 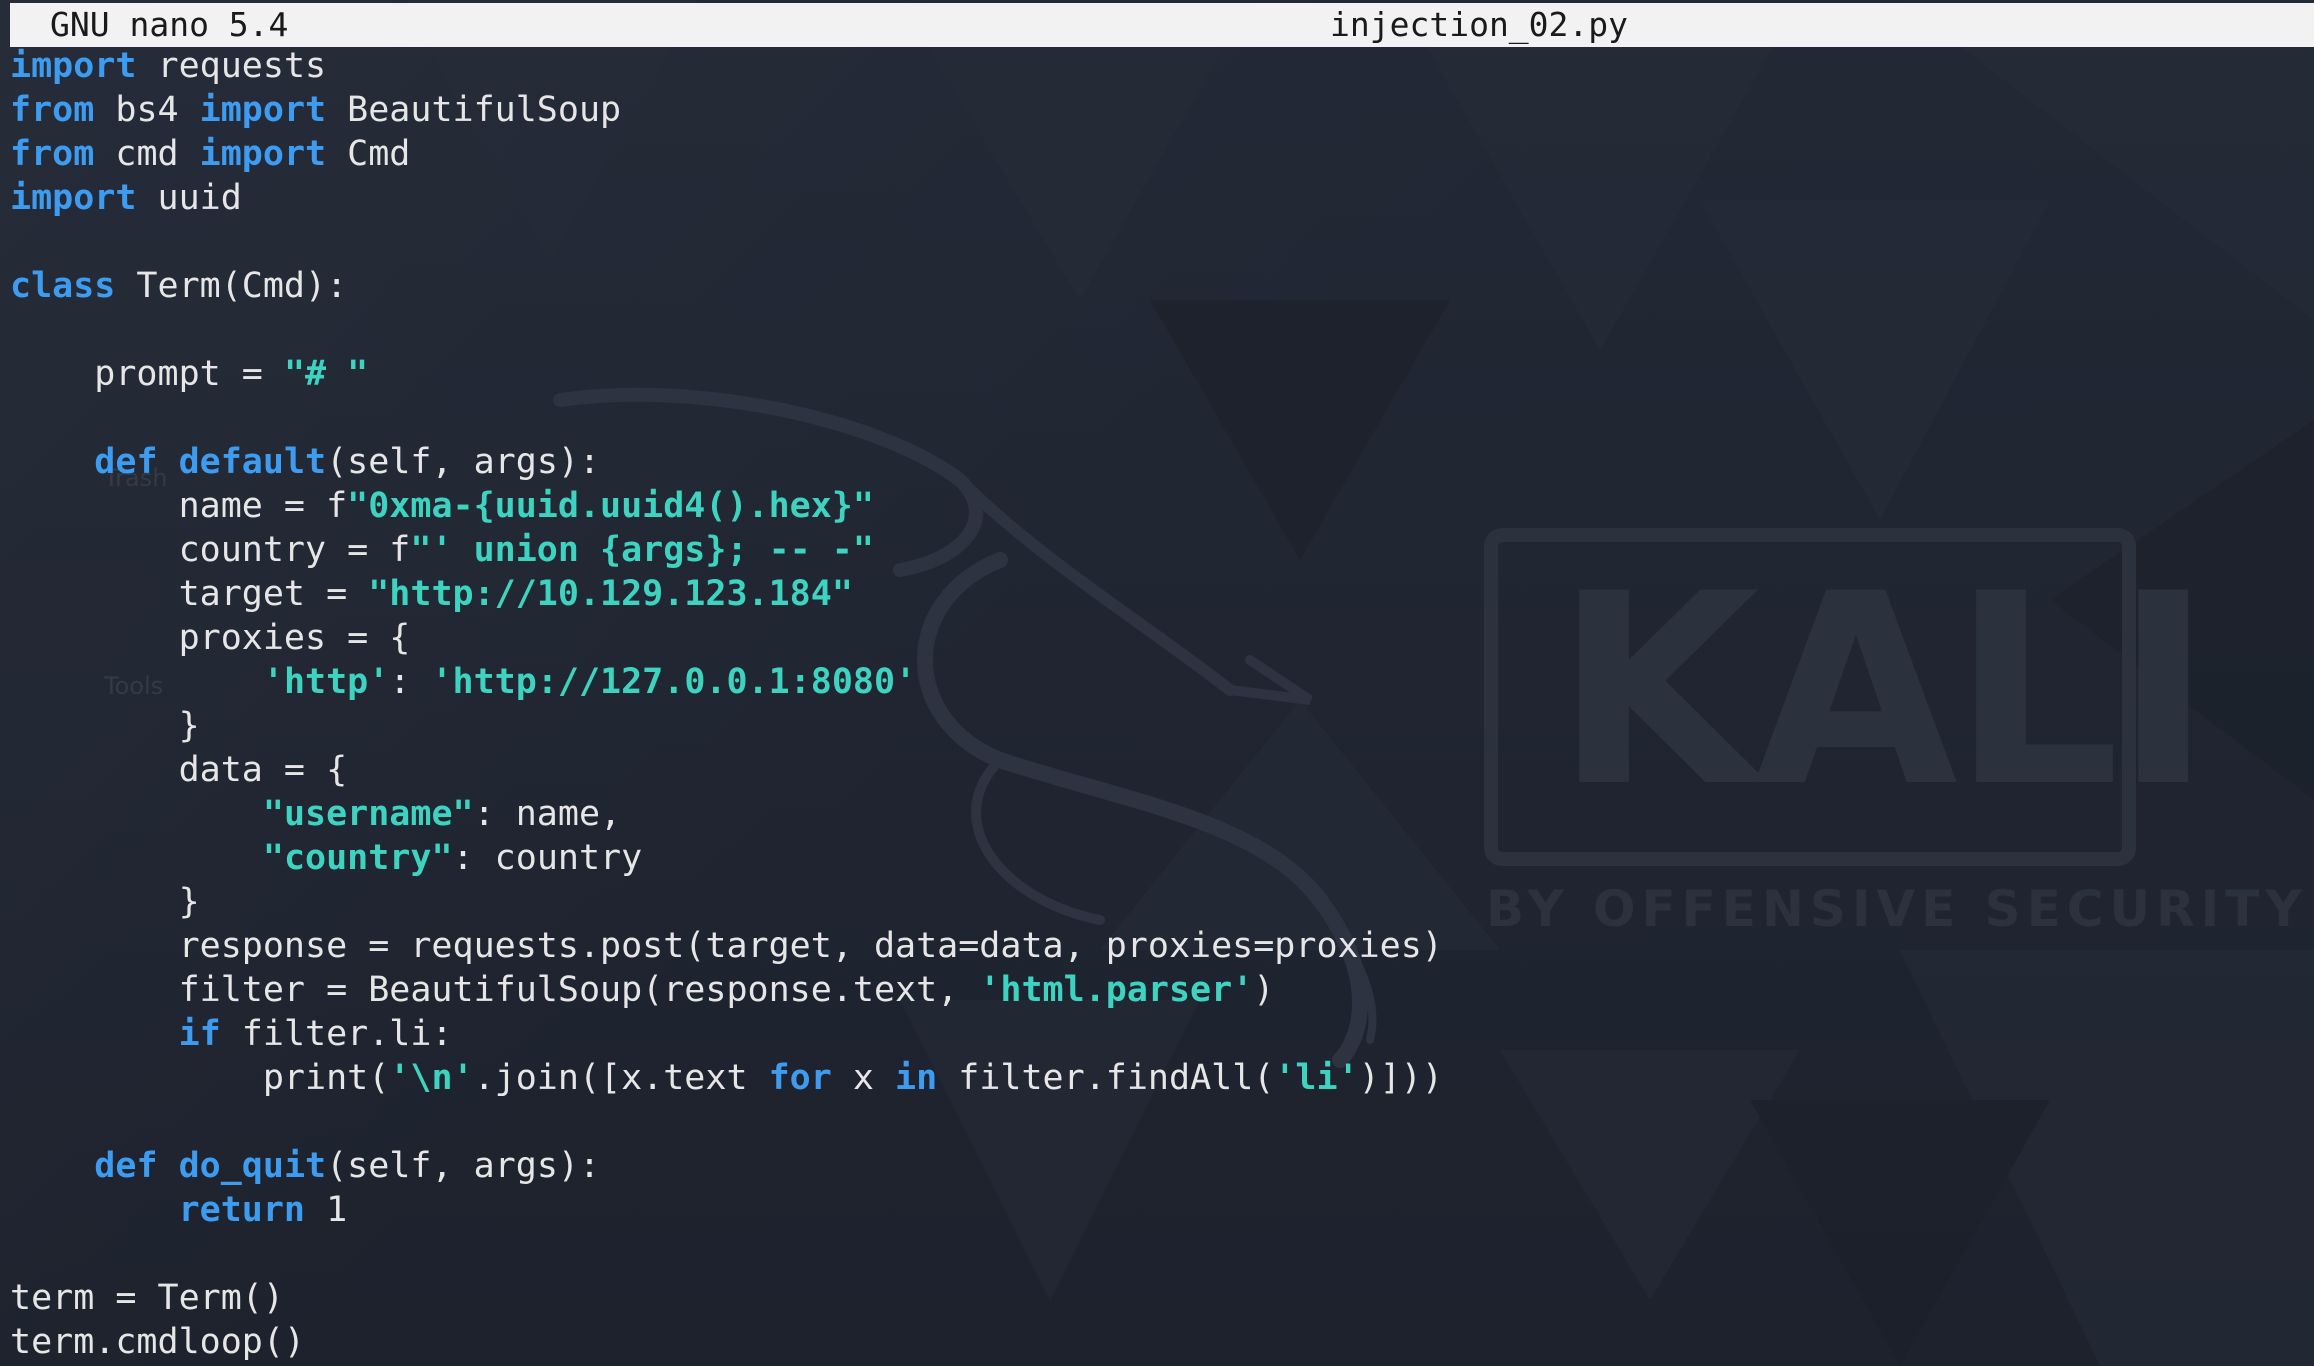 I want to click on kali-logo-subtitle: BY OFFENSIVE SECURITY, so click(x=1897, y=909).